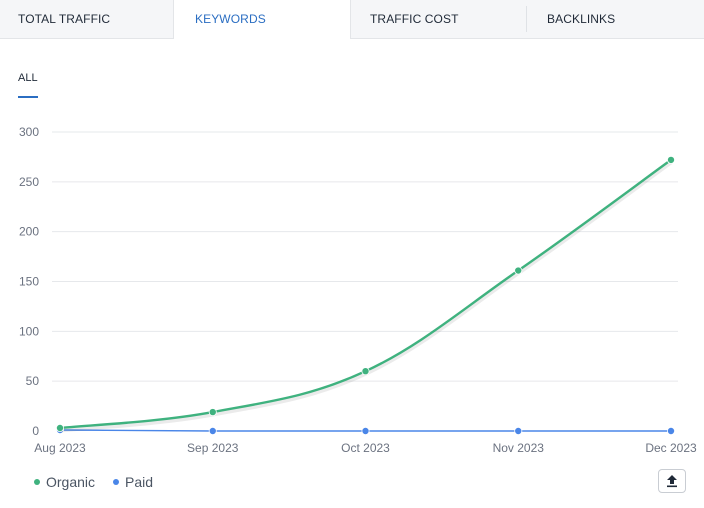 This screenshot has height=508, width=704. I want to click on y-tick-label: 0, so click(35, 431).